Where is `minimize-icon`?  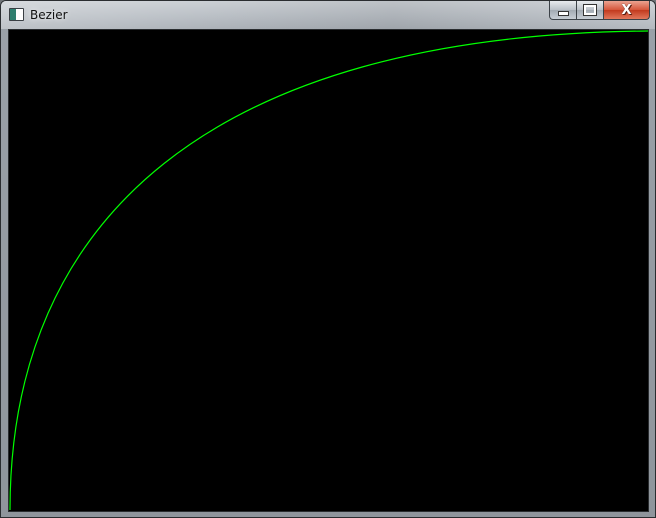
minimize-icon is located at coordinates (563, 13).